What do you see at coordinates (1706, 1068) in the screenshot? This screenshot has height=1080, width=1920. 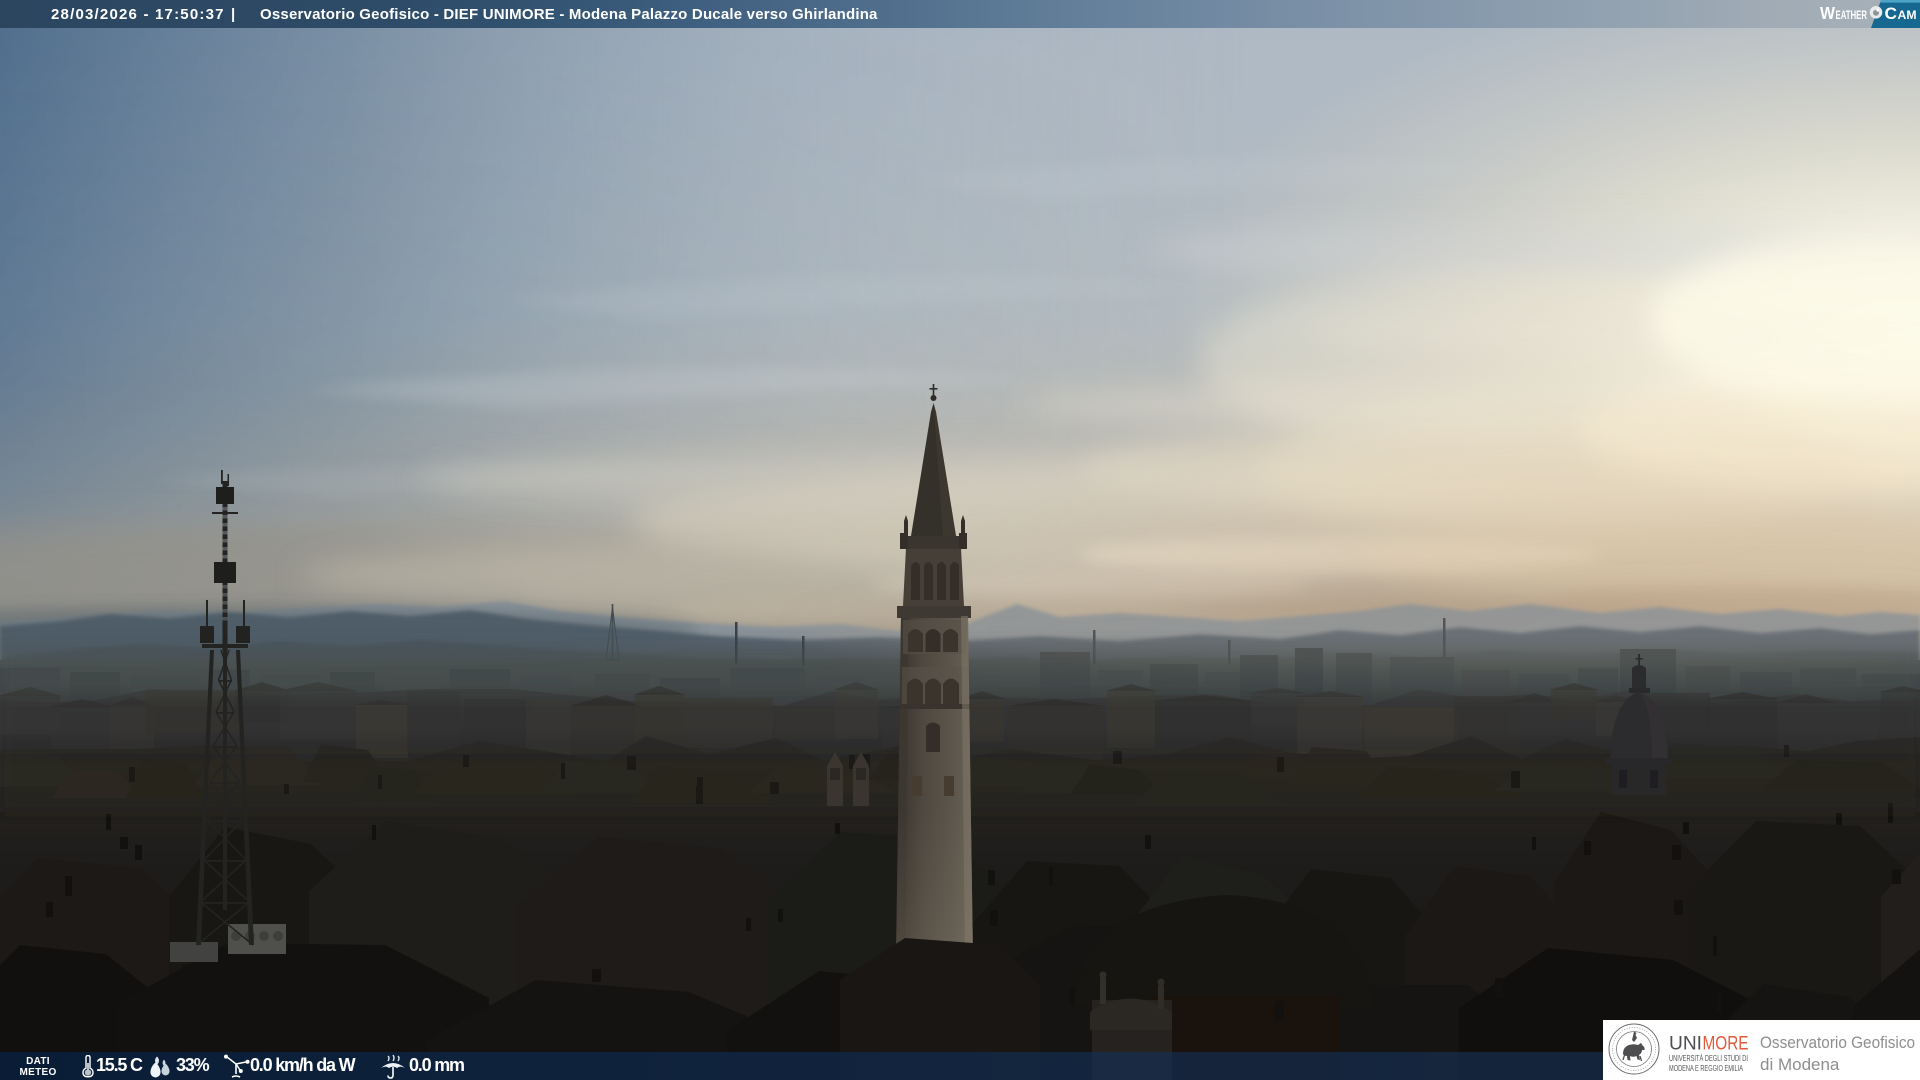 I see `svg-text: MODENA E REGGIO EMILIA` at bounding box center [1706, 1068].